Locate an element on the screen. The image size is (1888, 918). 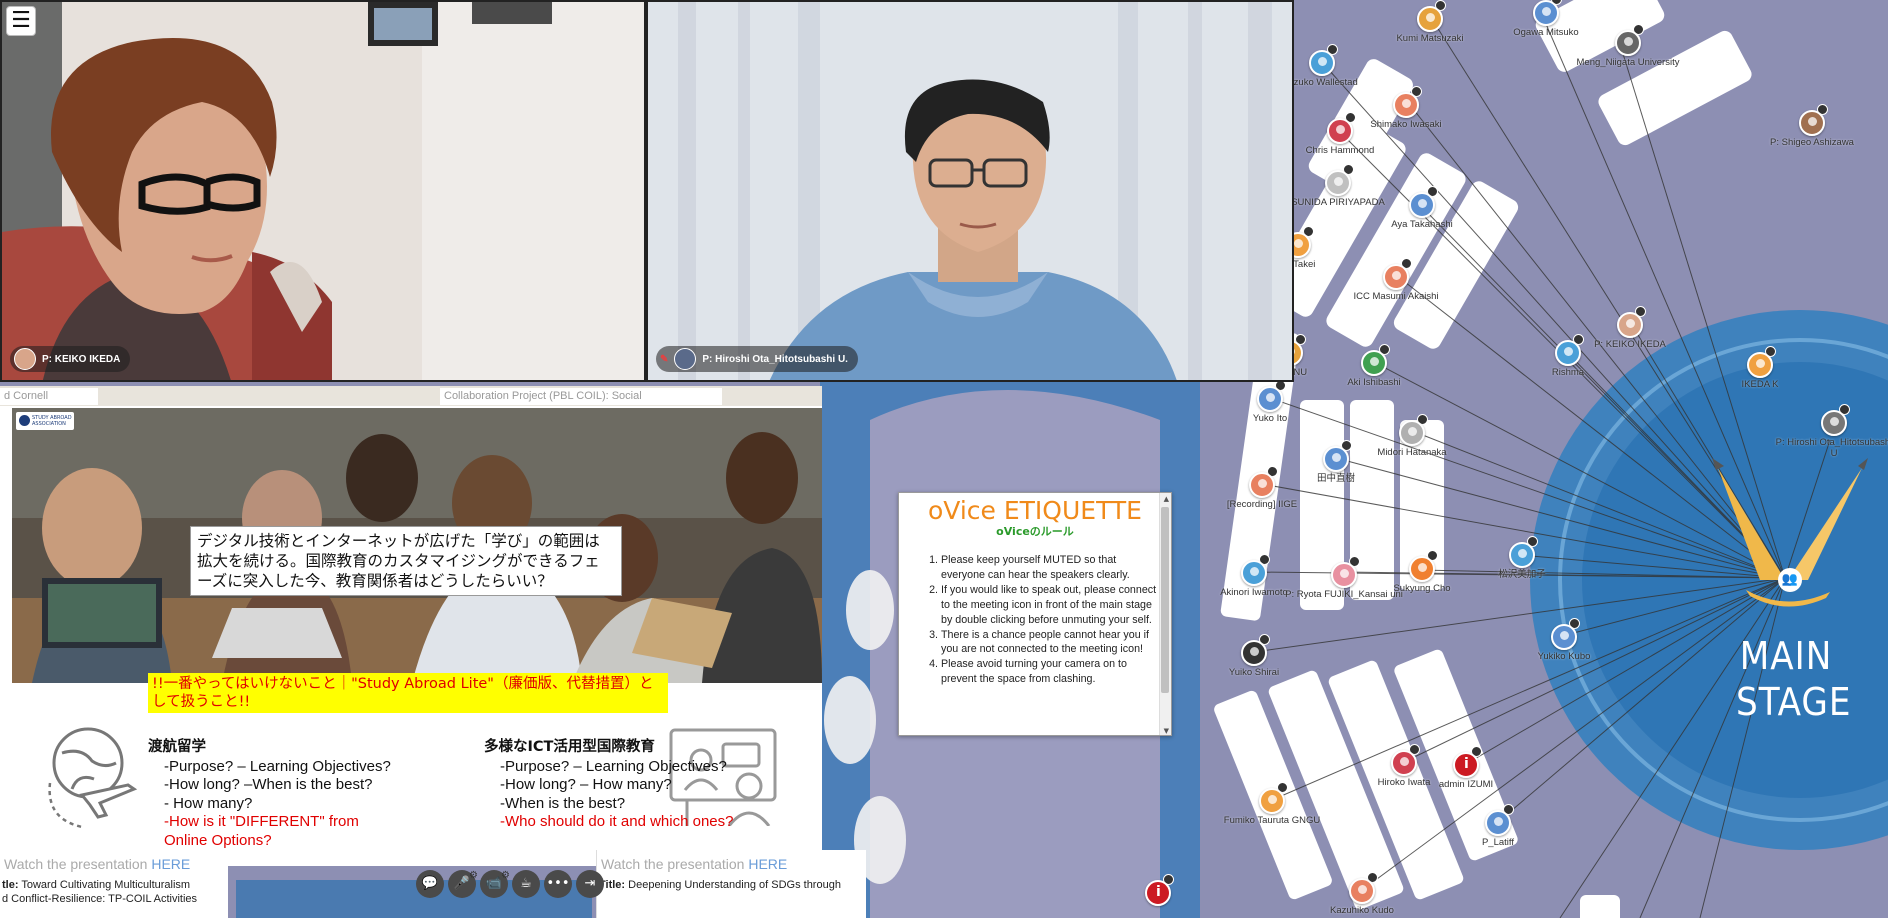
user-avatar: P_Latiff is located at coordinates (1498, 826).